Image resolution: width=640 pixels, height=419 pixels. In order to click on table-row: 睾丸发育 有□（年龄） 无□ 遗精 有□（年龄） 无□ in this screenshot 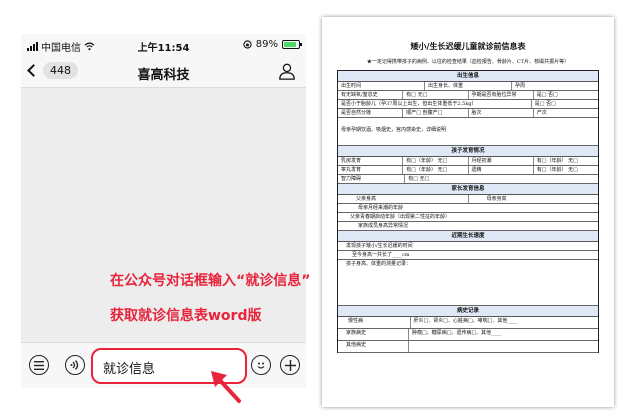, I will do `click(468, 170)`.